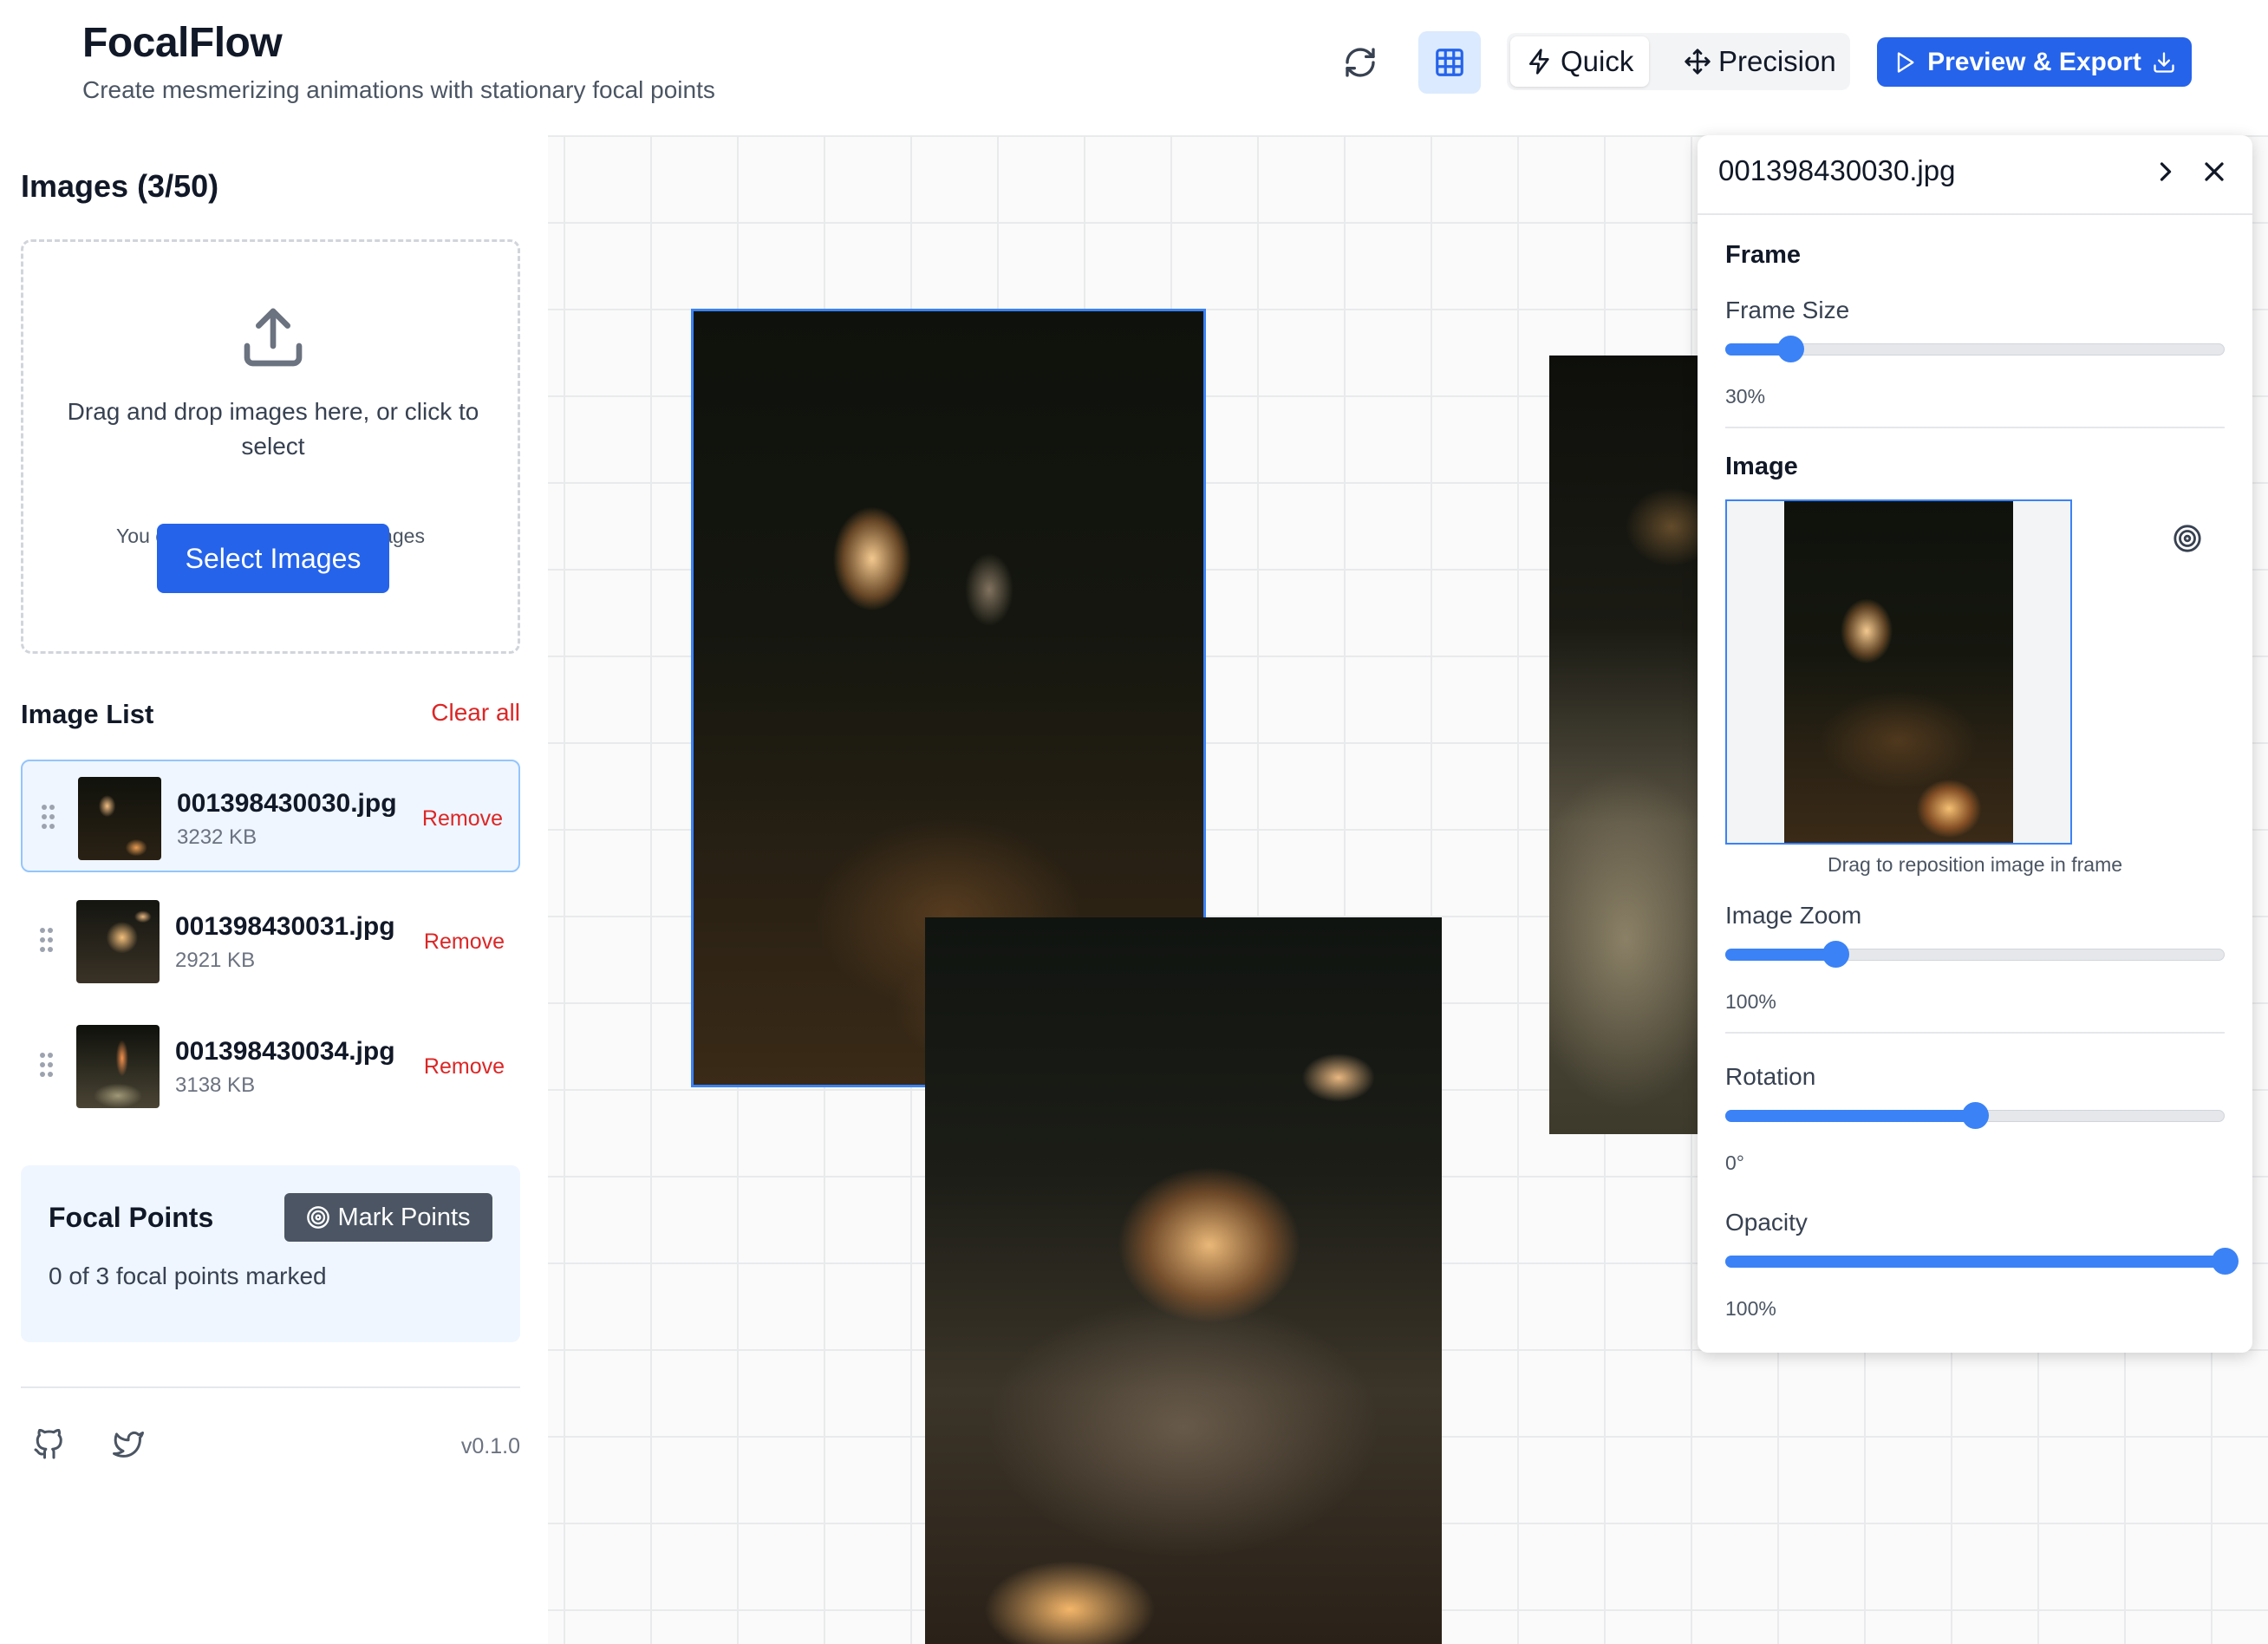  What do you see at coordinates (128, 1444) in the screenshot?
I see `twitter-icon` at bounding box center [128, 1444].